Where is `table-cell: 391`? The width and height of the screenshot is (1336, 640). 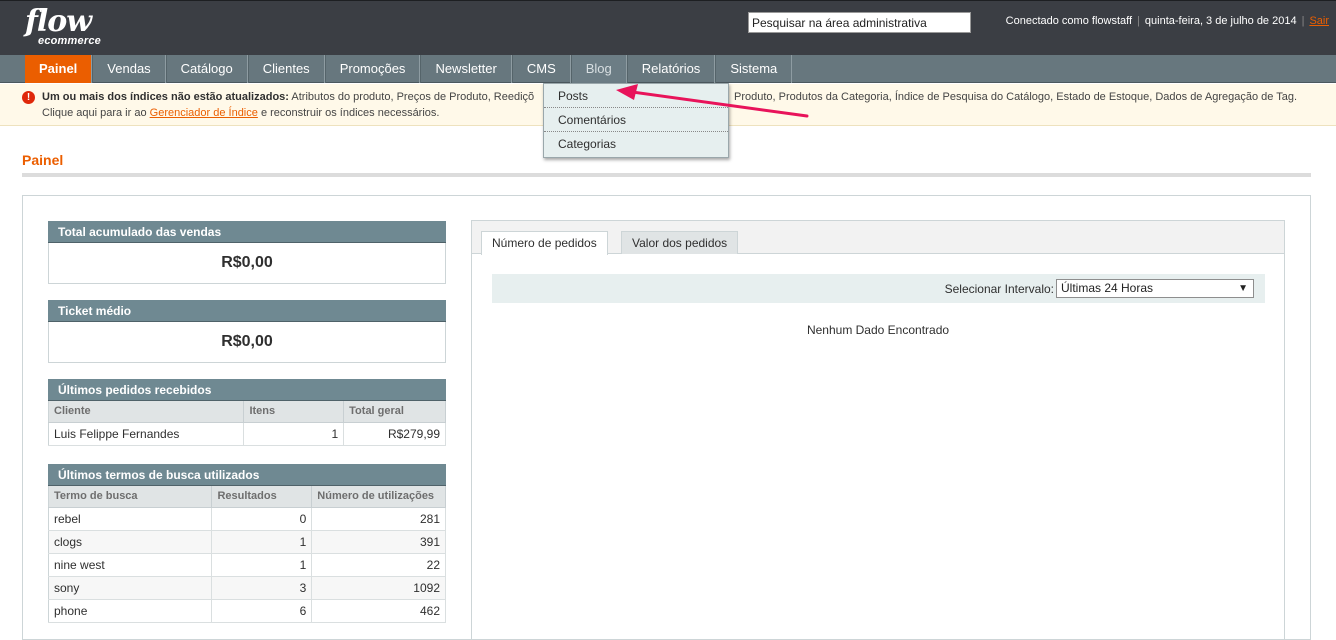 table-cell: 391 is located at coordinates (378, 542).